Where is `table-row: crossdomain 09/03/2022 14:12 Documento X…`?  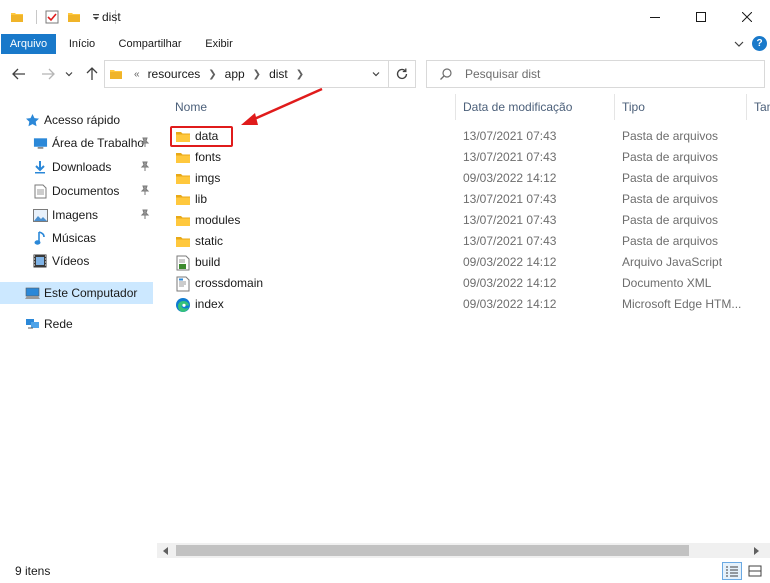 table-row: crossdomain 09/03/2022 14:12 Documento X… is located at coordinates (457, 283).